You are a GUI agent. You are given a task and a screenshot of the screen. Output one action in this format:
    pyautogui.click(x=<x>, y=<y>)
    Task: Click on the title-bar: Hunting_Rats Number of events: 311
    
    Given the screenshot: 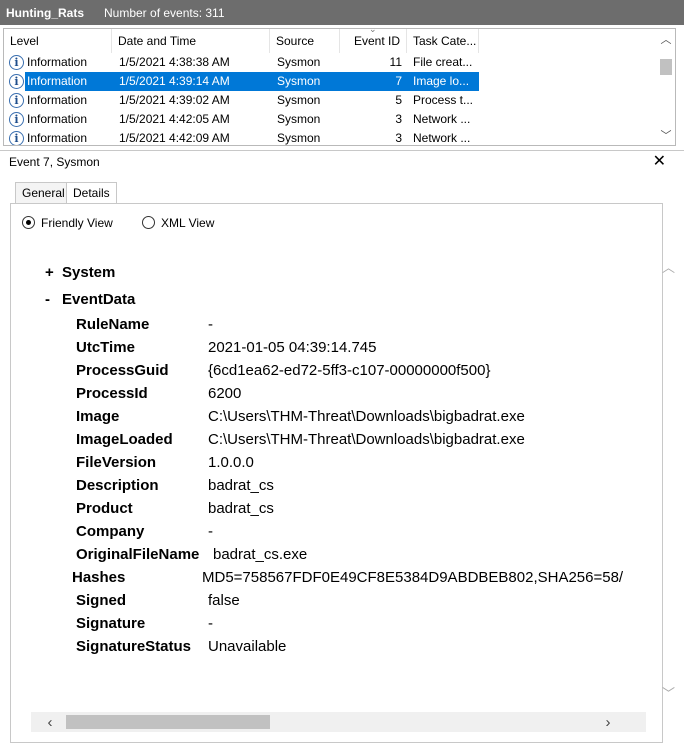 What is the action you would take?
    pyautogui.click(x=342, y=12)
    